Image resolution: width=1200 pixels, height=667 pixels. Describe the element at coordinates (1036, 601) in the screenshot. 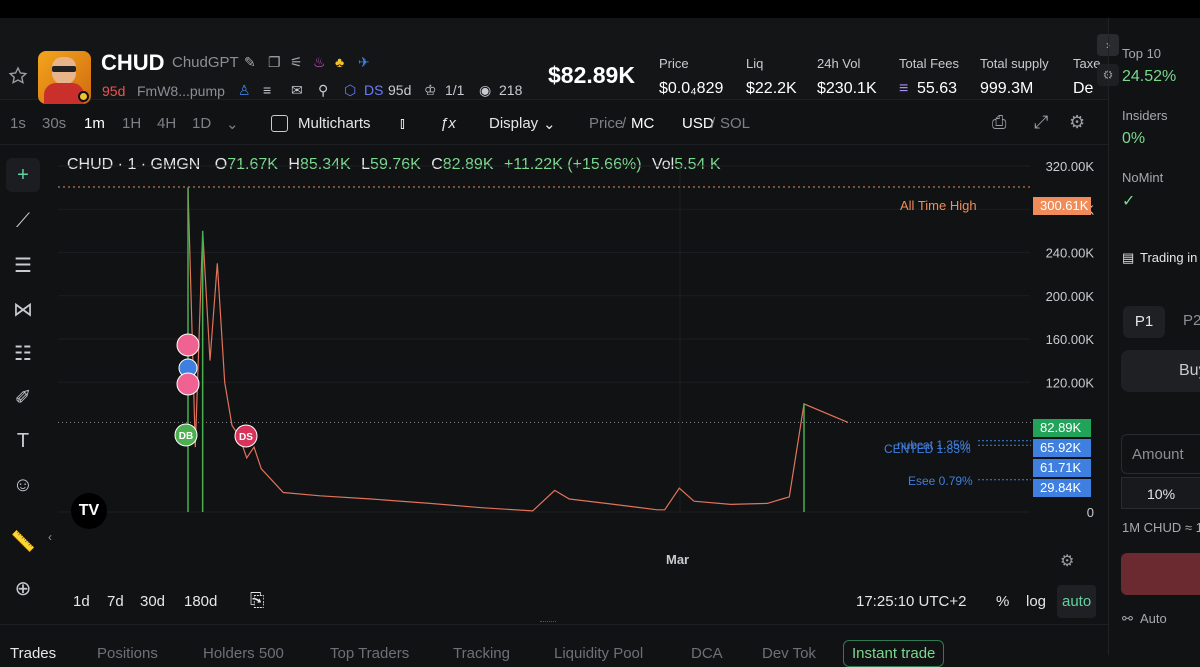

I see `log-toggle: log` at that location.